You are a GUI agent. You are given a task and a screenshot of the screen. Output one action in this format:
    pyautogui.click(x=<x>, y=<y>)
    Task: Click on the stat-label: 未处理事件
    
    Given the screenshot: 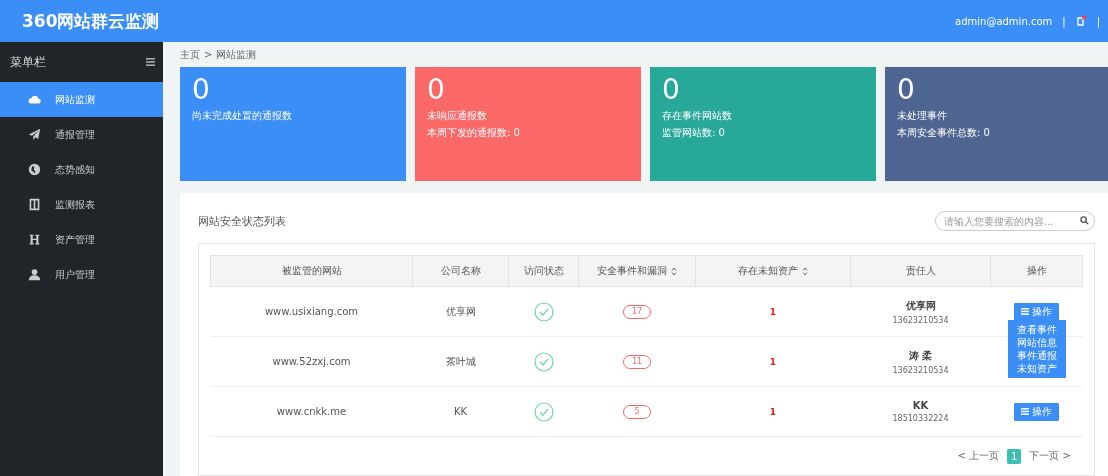 What is the action you would take?
    pyautogui.click(x=922, y=116)
    